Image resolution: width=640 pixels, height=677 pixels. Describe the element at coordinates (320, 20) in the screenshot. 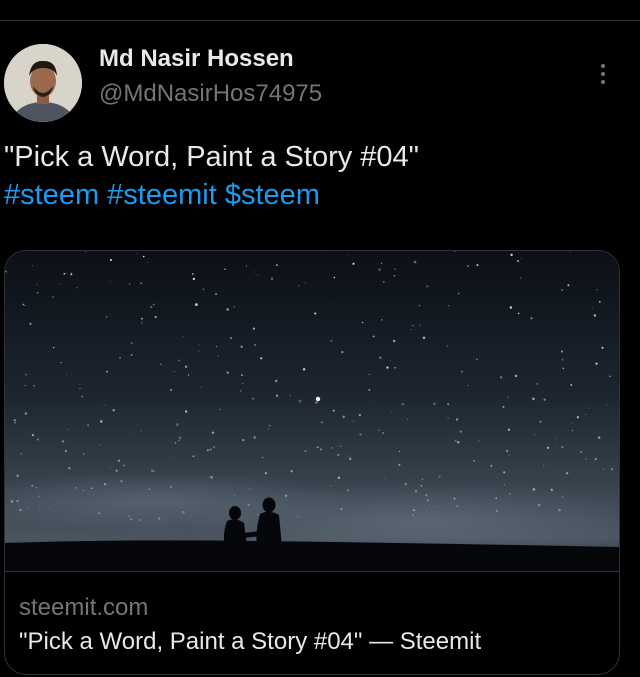

I see `top-divider` at that location.